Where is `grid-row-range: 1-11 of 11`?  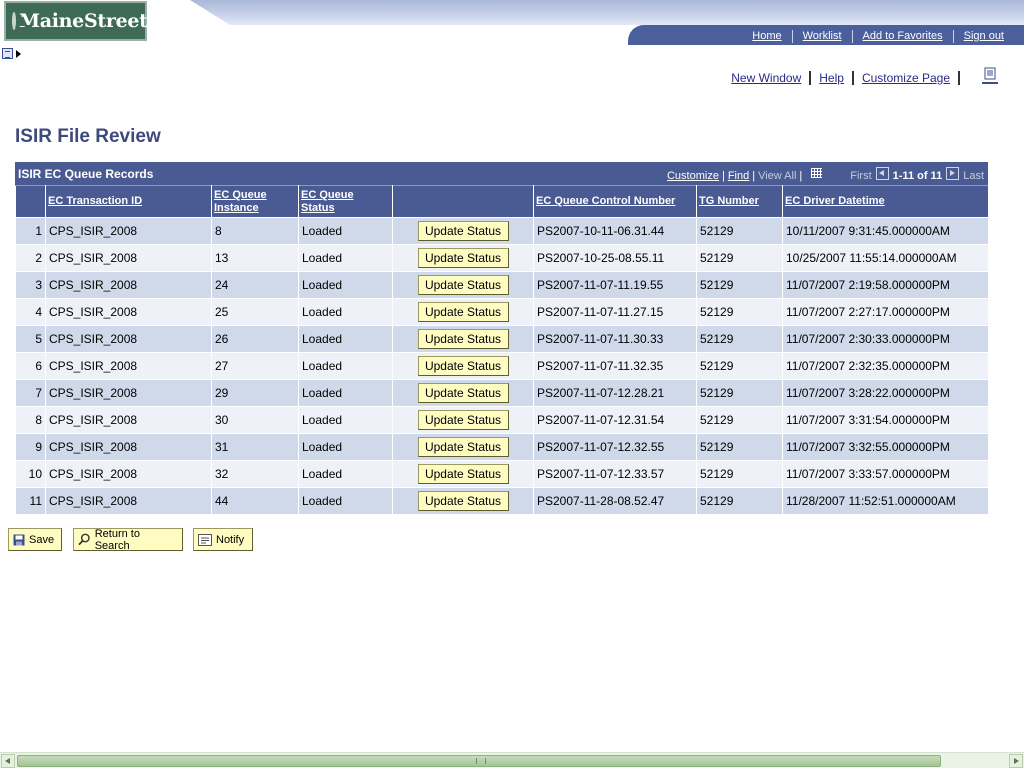
grid-row-range: 1-11 of 11 is located at coordinates (917, 175).